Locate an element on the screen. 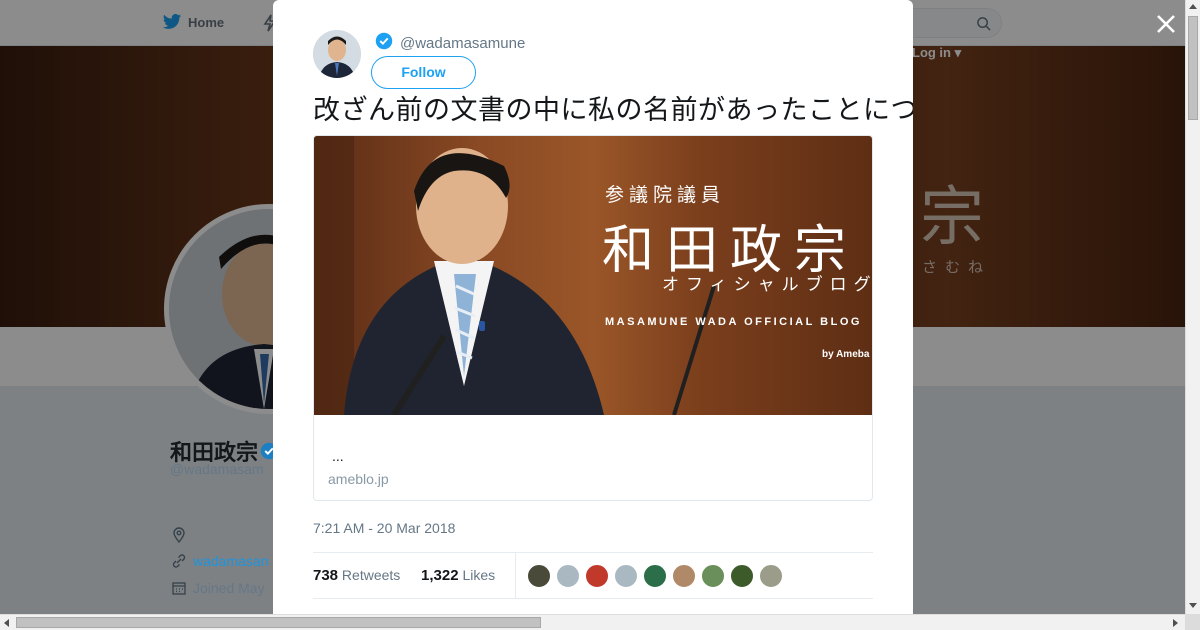 This screenshot has width=1200, height=630. tweet-timestamp: 7:21 AM - 20 Mar 2018 is located at coordinates (384, 528).